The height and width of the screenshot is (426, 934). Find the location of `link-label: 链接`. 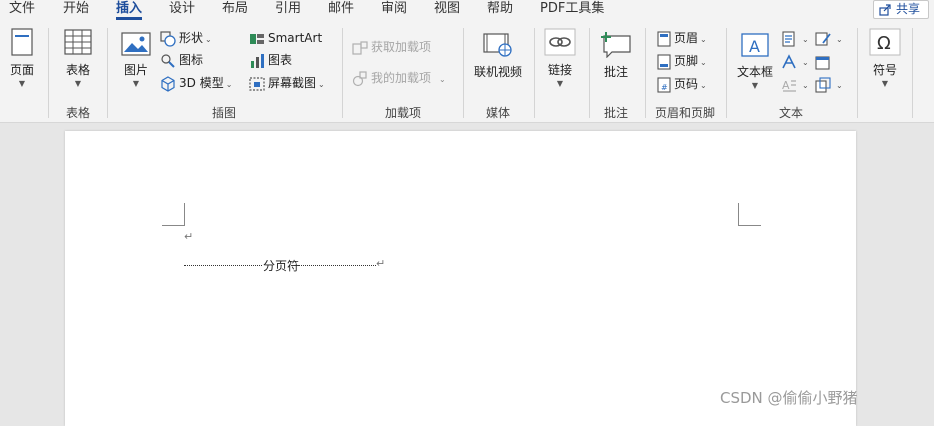

link-label: 链接 is located at coordinates (559, 70).